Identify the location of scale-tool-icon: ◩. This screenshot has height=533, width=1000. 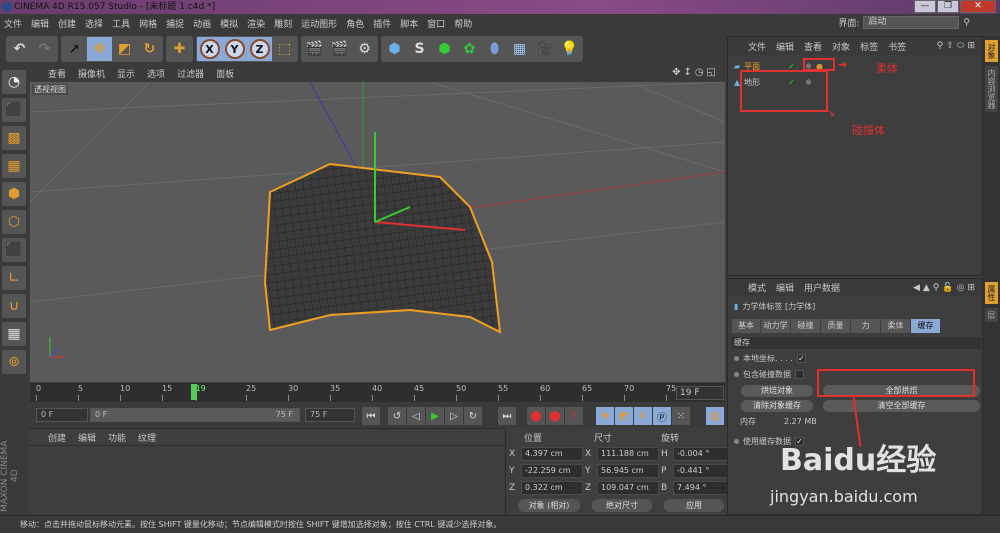
(124, 49).